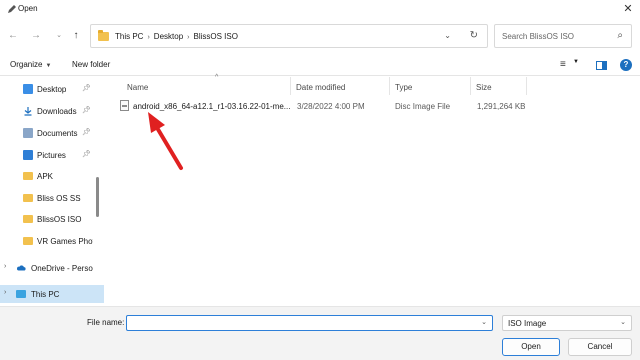  What do you see at coordinates (36, 36) in the screenshot?
I see `forward-arrow-icon: →` at bounding box center [36, 36].